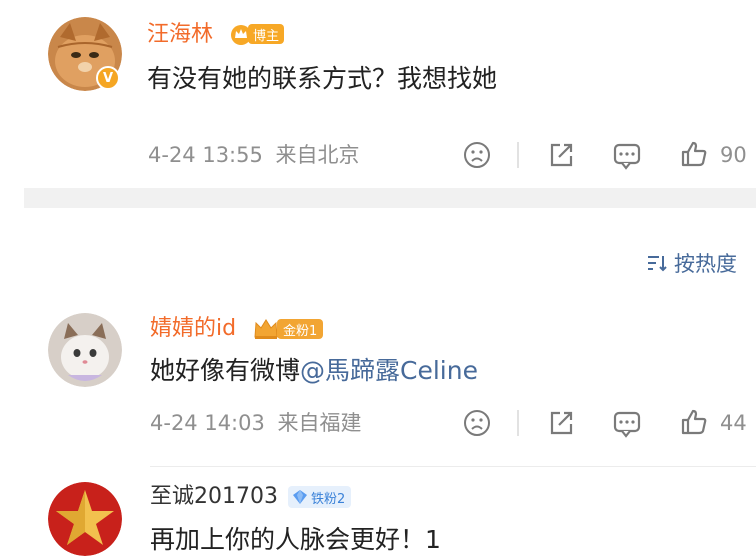  I want to click on verified-badge-icon: V, so click(108, 78).